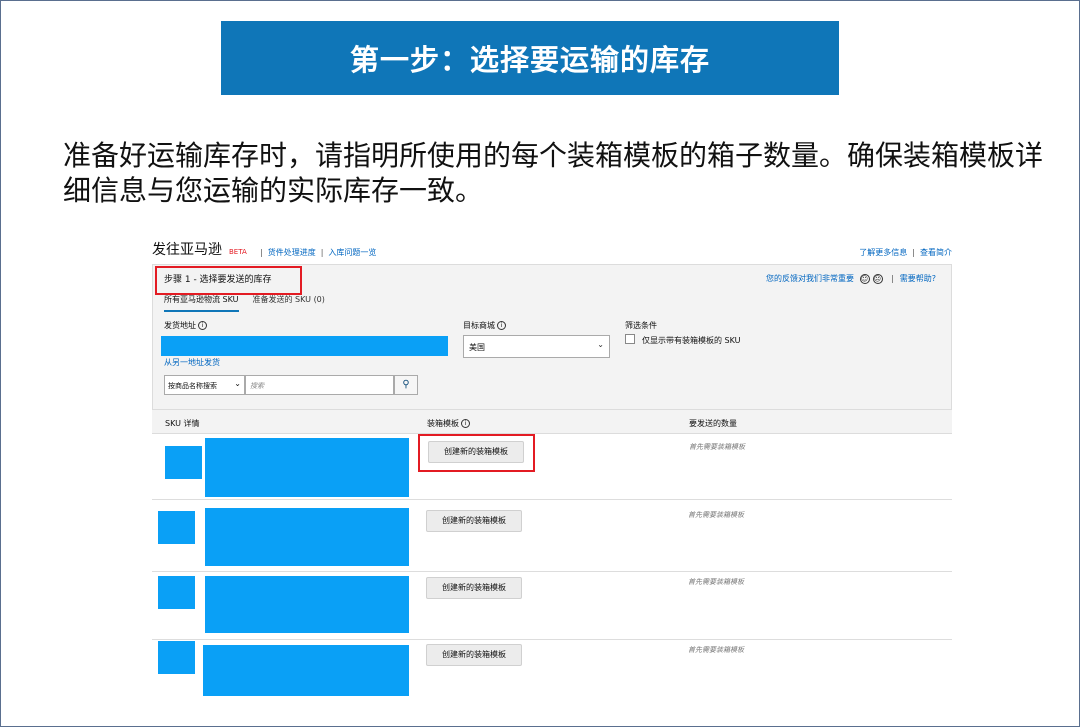 This screenshot has height=727, width=1080. What do you see at coordinates (448, 423) in the screenshot?
I see `col-box-template: 装箱模板 i` at bounding box center [448, 423].